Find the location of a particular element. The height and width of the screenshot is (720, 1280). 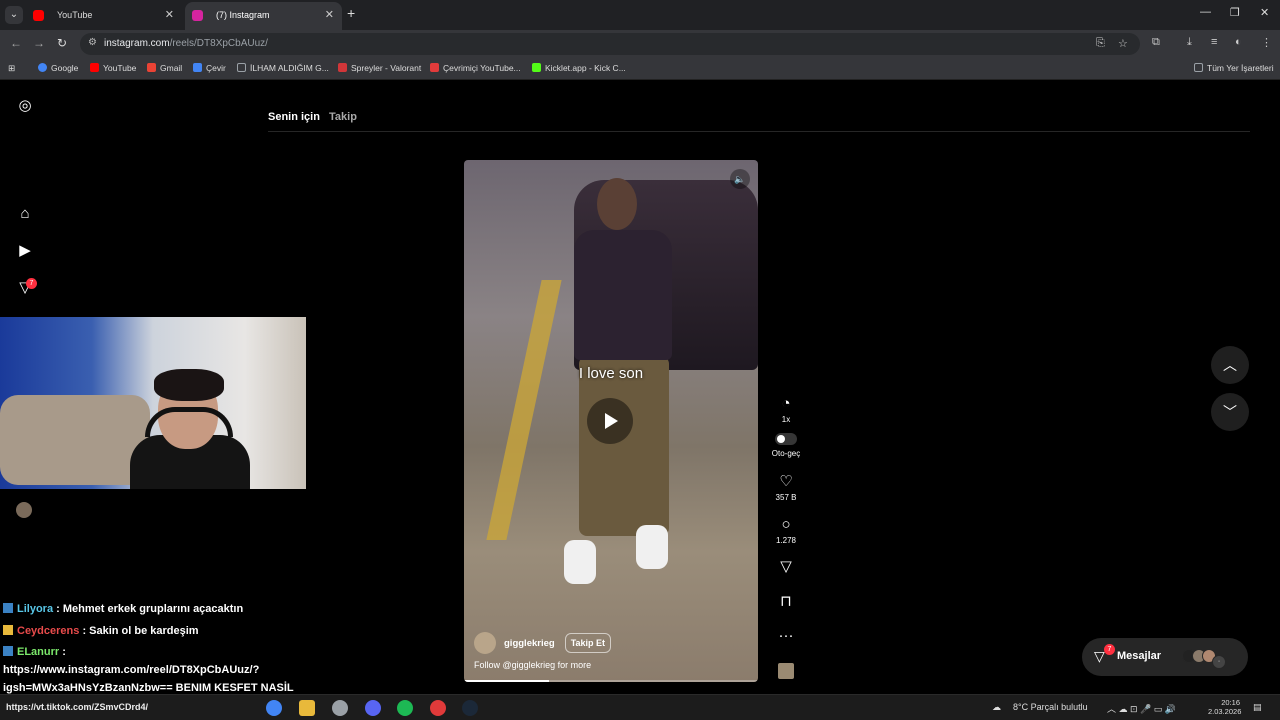

reload-icon: ↻ is located at coordinates (62, 43).